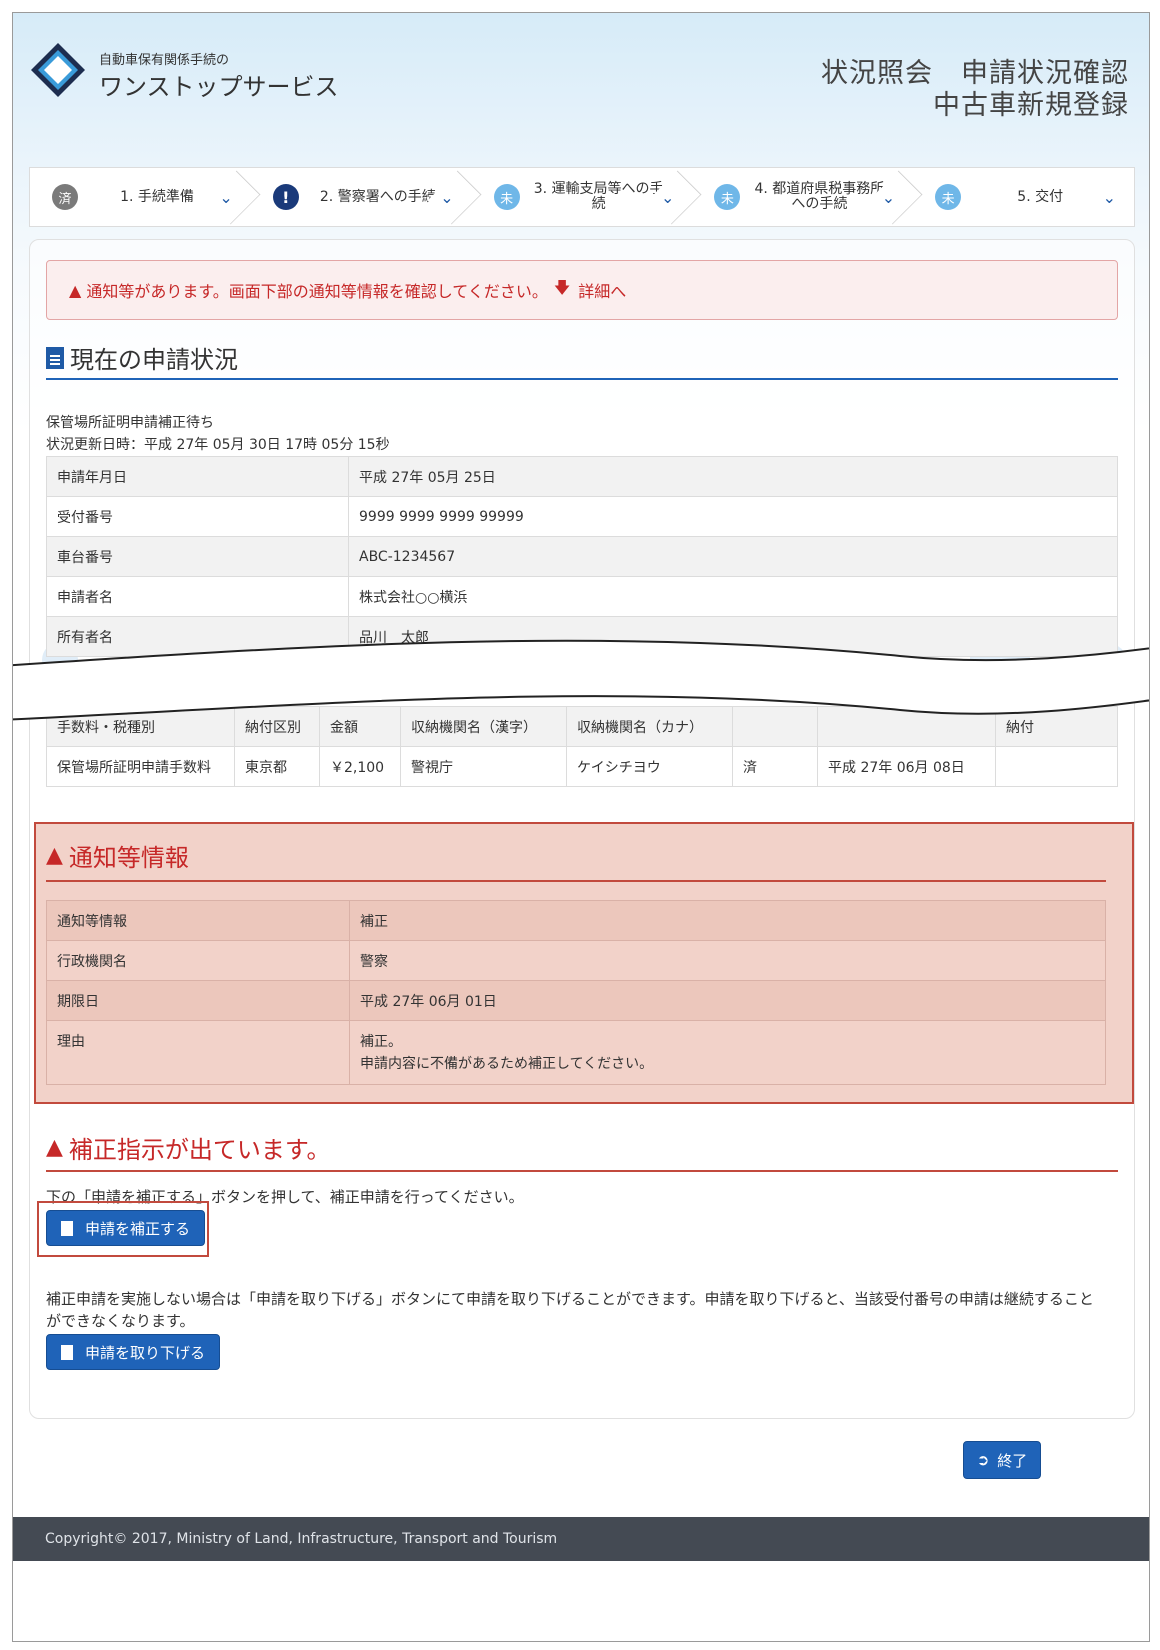 This screenshot has width=1160, height=1650. What do you see at coordinates (483, 766) in the screenshot?
I see `table-cell: 警視庁` at bounding box center [483, 766].